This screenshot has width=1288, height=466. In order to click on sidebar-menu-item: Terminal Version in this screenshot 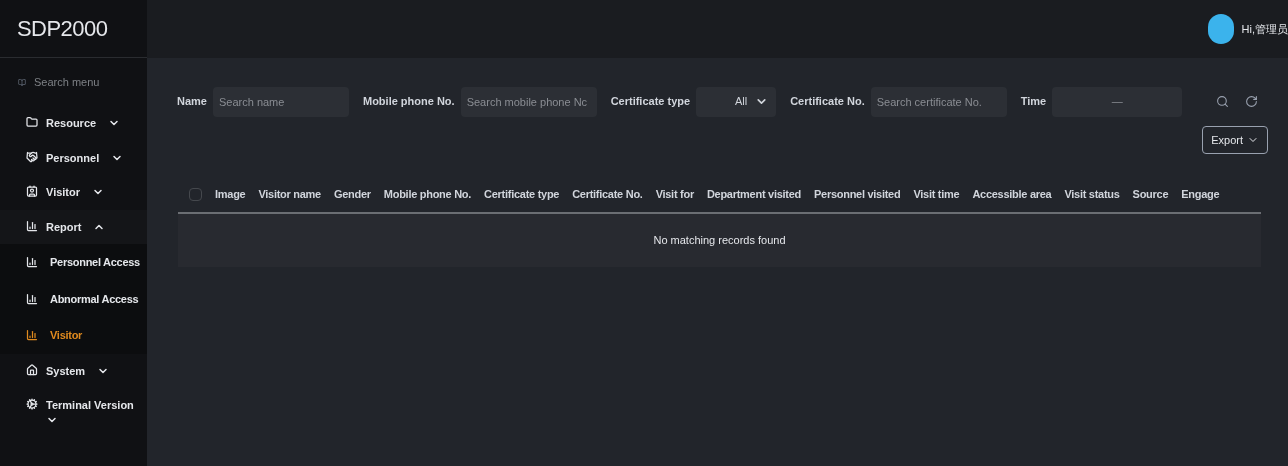, I will do `click(73, 411)`.